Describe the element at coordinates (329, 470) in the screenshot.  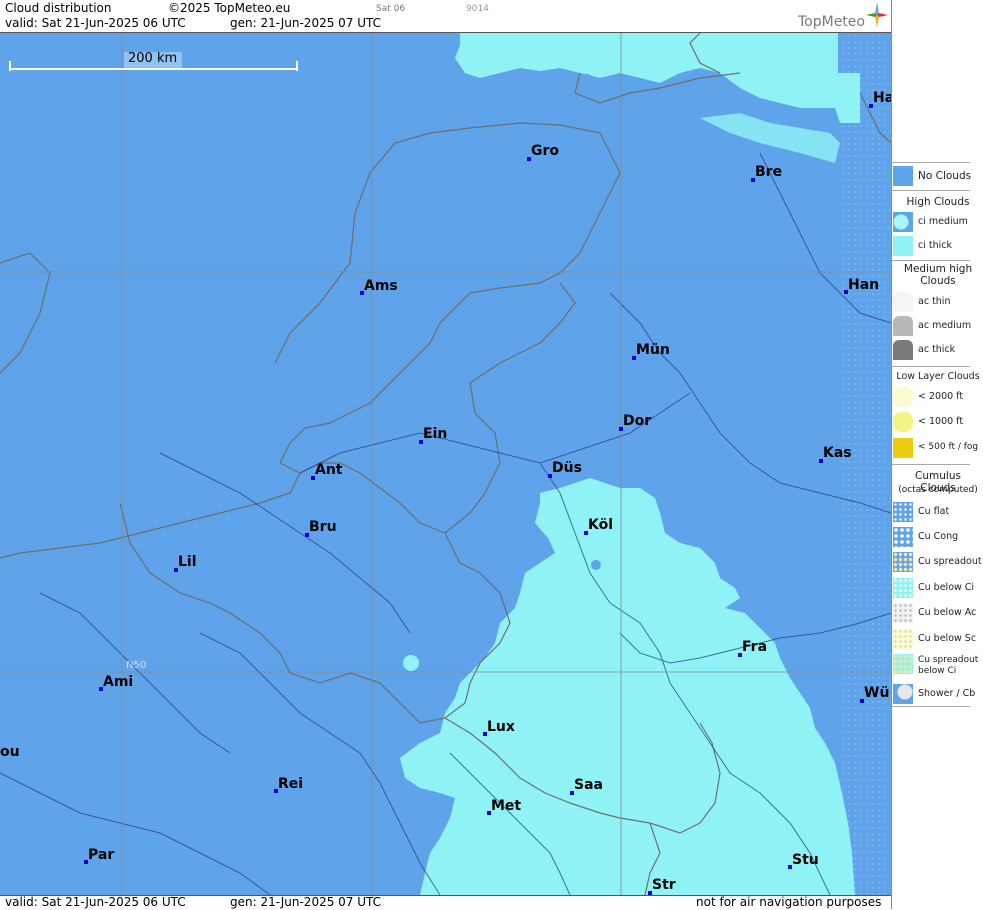
I see `city-label: Ant` at that location.